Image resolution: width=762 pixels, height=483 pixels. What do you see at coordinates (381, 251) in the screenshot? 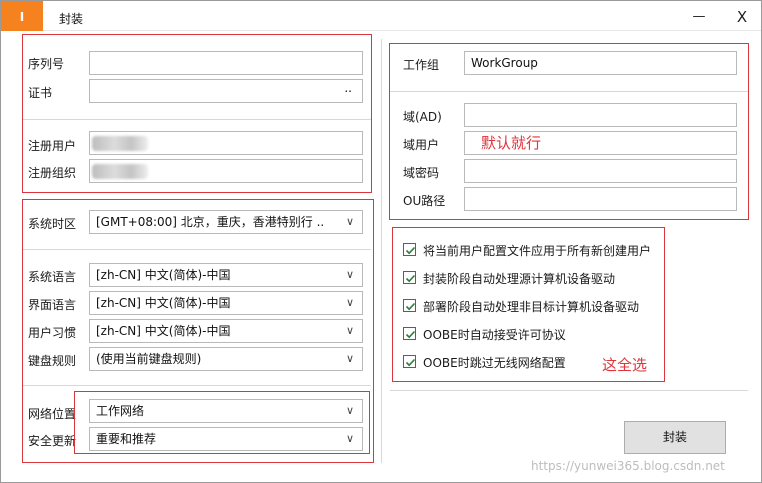
I see `column-divider` at bounding box center [381, 251].